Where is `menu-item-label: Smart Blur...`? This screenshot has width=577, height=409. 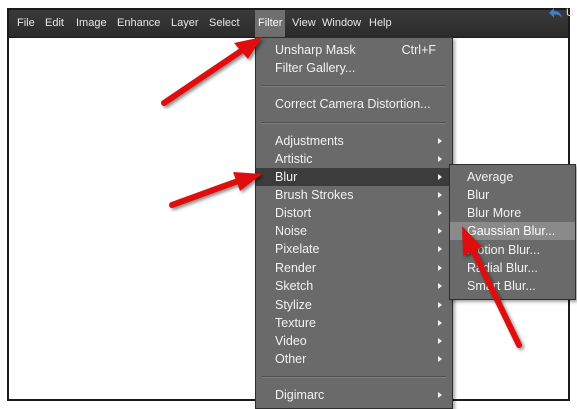
menu-item-label: Smart Blur... is located at coordinates (501, 286).